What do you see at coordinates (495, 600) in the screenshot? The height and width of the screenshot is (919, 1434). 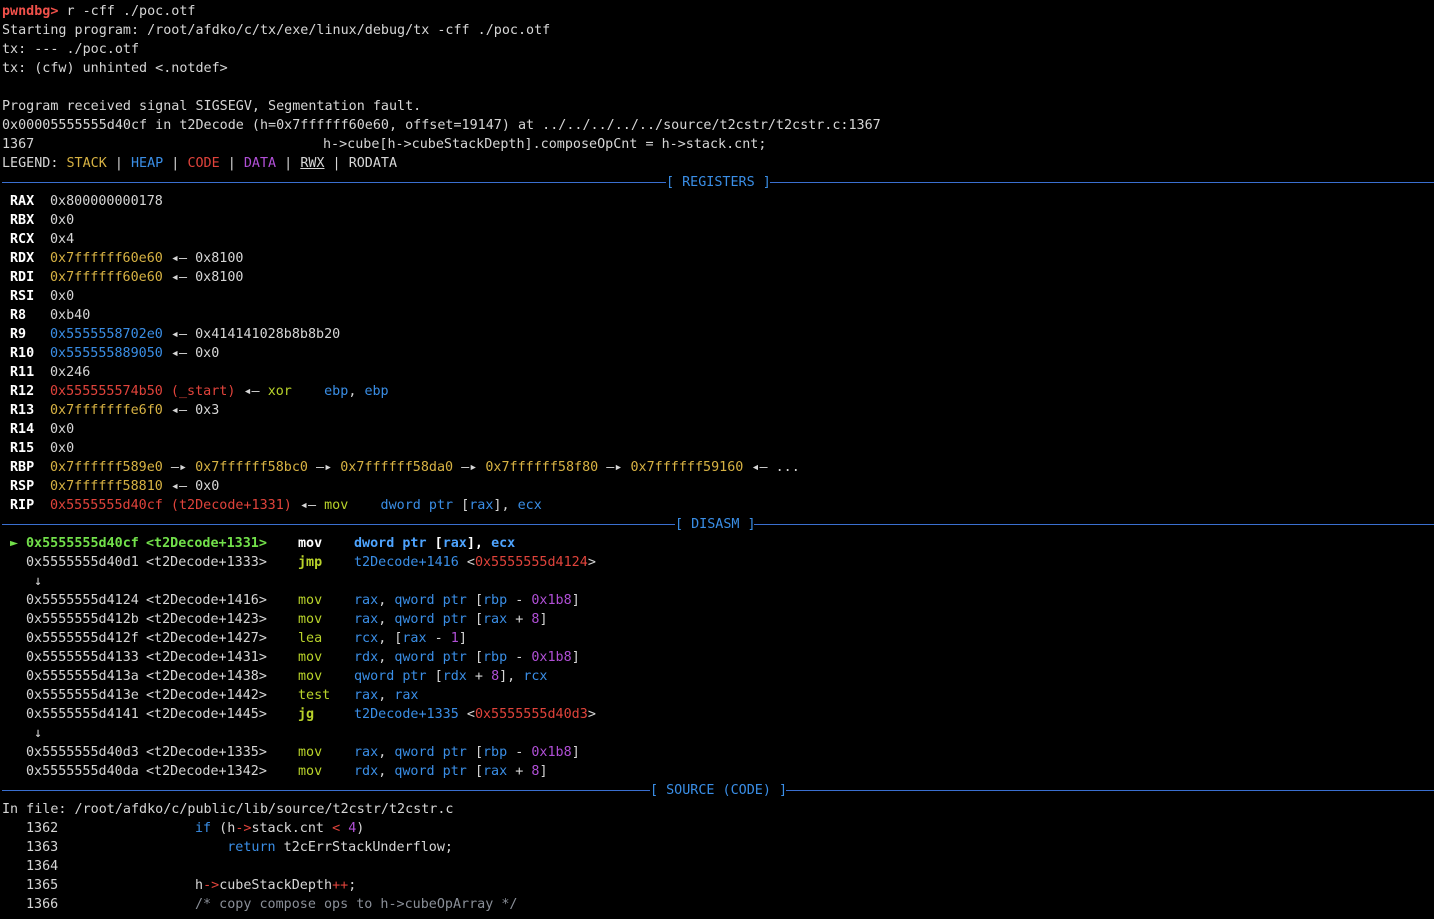 I see `text-segment: rbp` at bounding box center [495, 600].